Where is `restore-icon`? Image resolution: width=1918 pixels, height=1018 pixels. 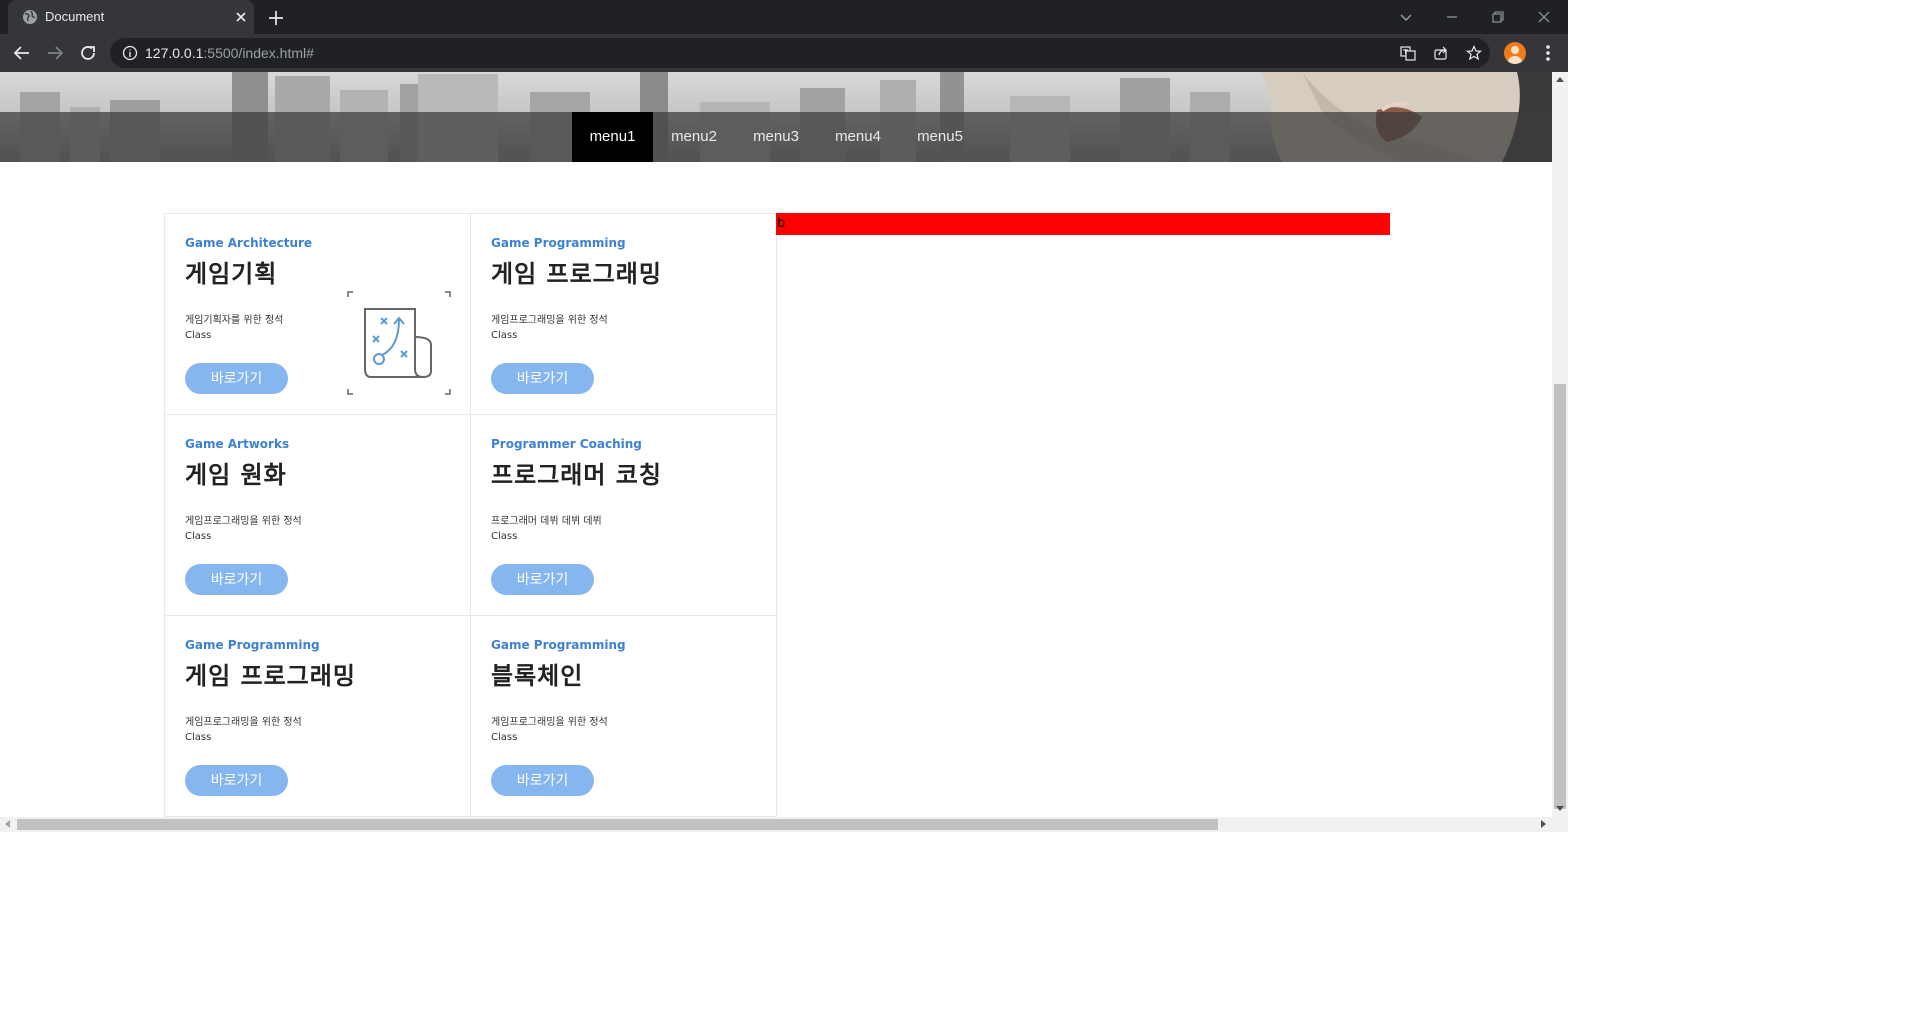
restore-icon is located at coordinates (1498, 17).